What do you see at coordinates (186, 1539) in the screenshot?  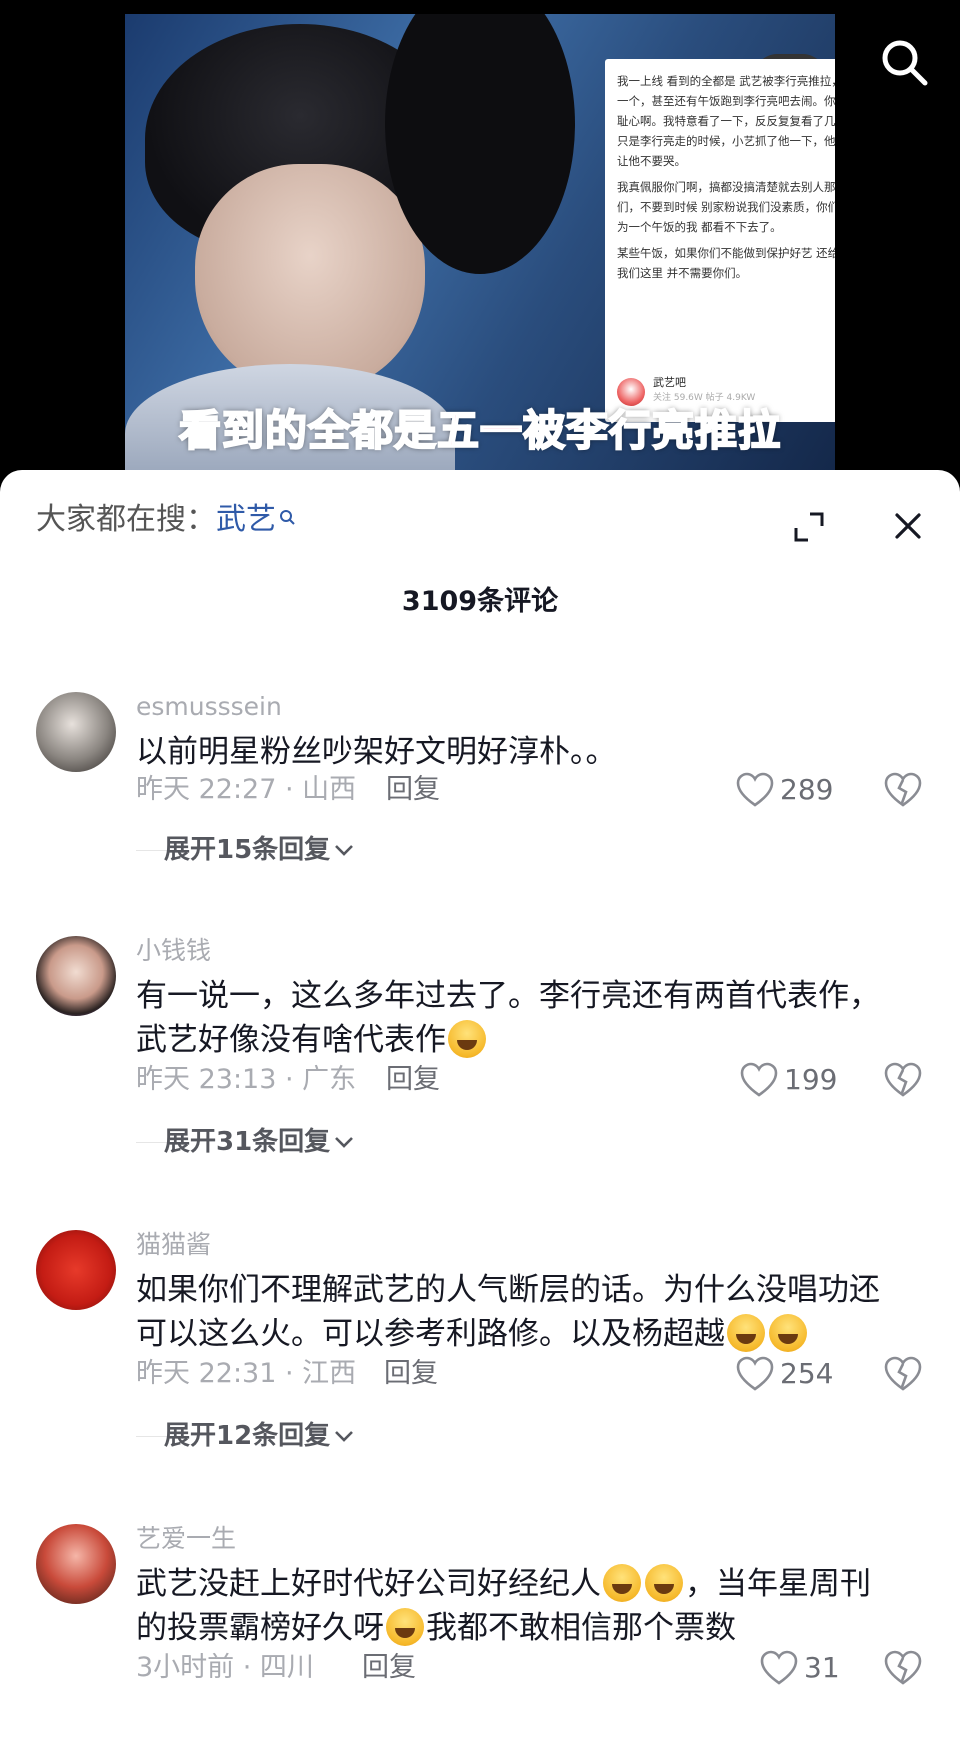 I see `comment-username: 艺爱一生` at bounding box center [186, 1539].